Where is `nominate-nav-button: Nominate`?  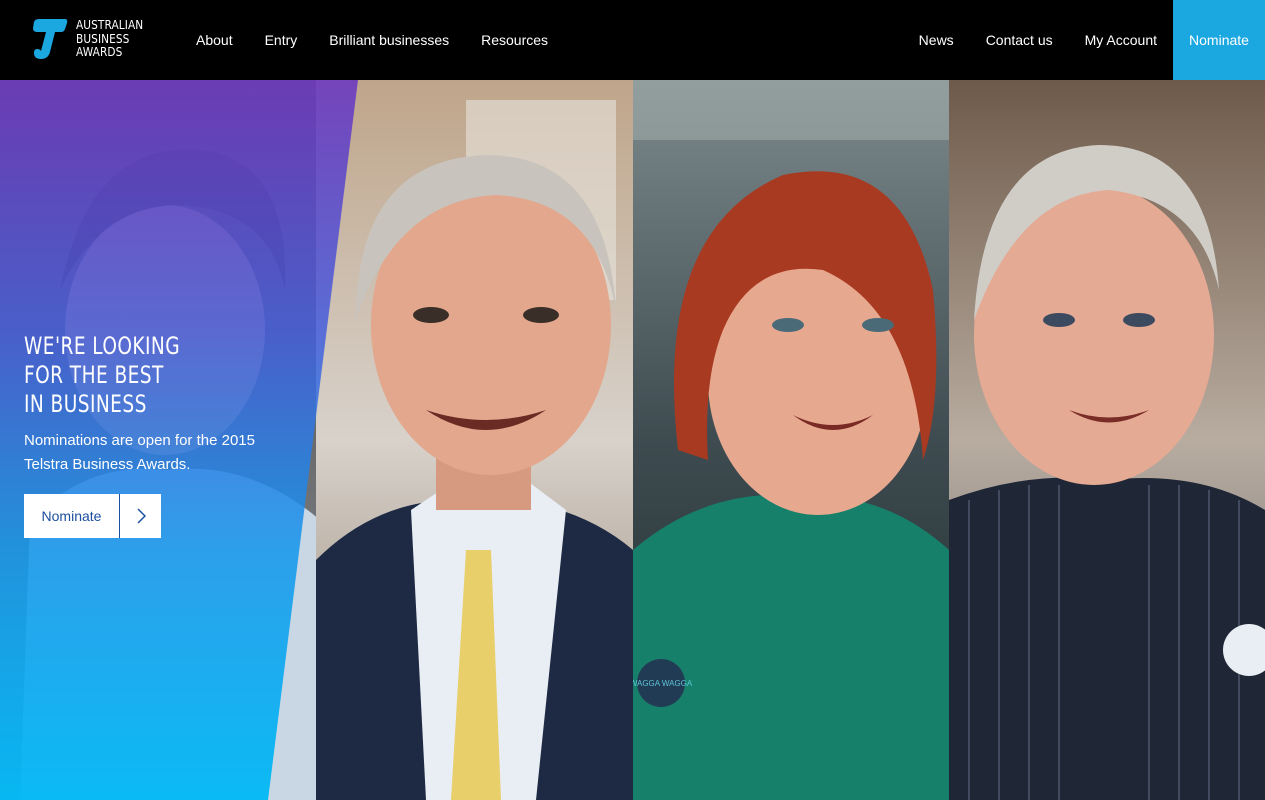 nominate-nav-button: Nominate is located at coordinates (1219, 40).